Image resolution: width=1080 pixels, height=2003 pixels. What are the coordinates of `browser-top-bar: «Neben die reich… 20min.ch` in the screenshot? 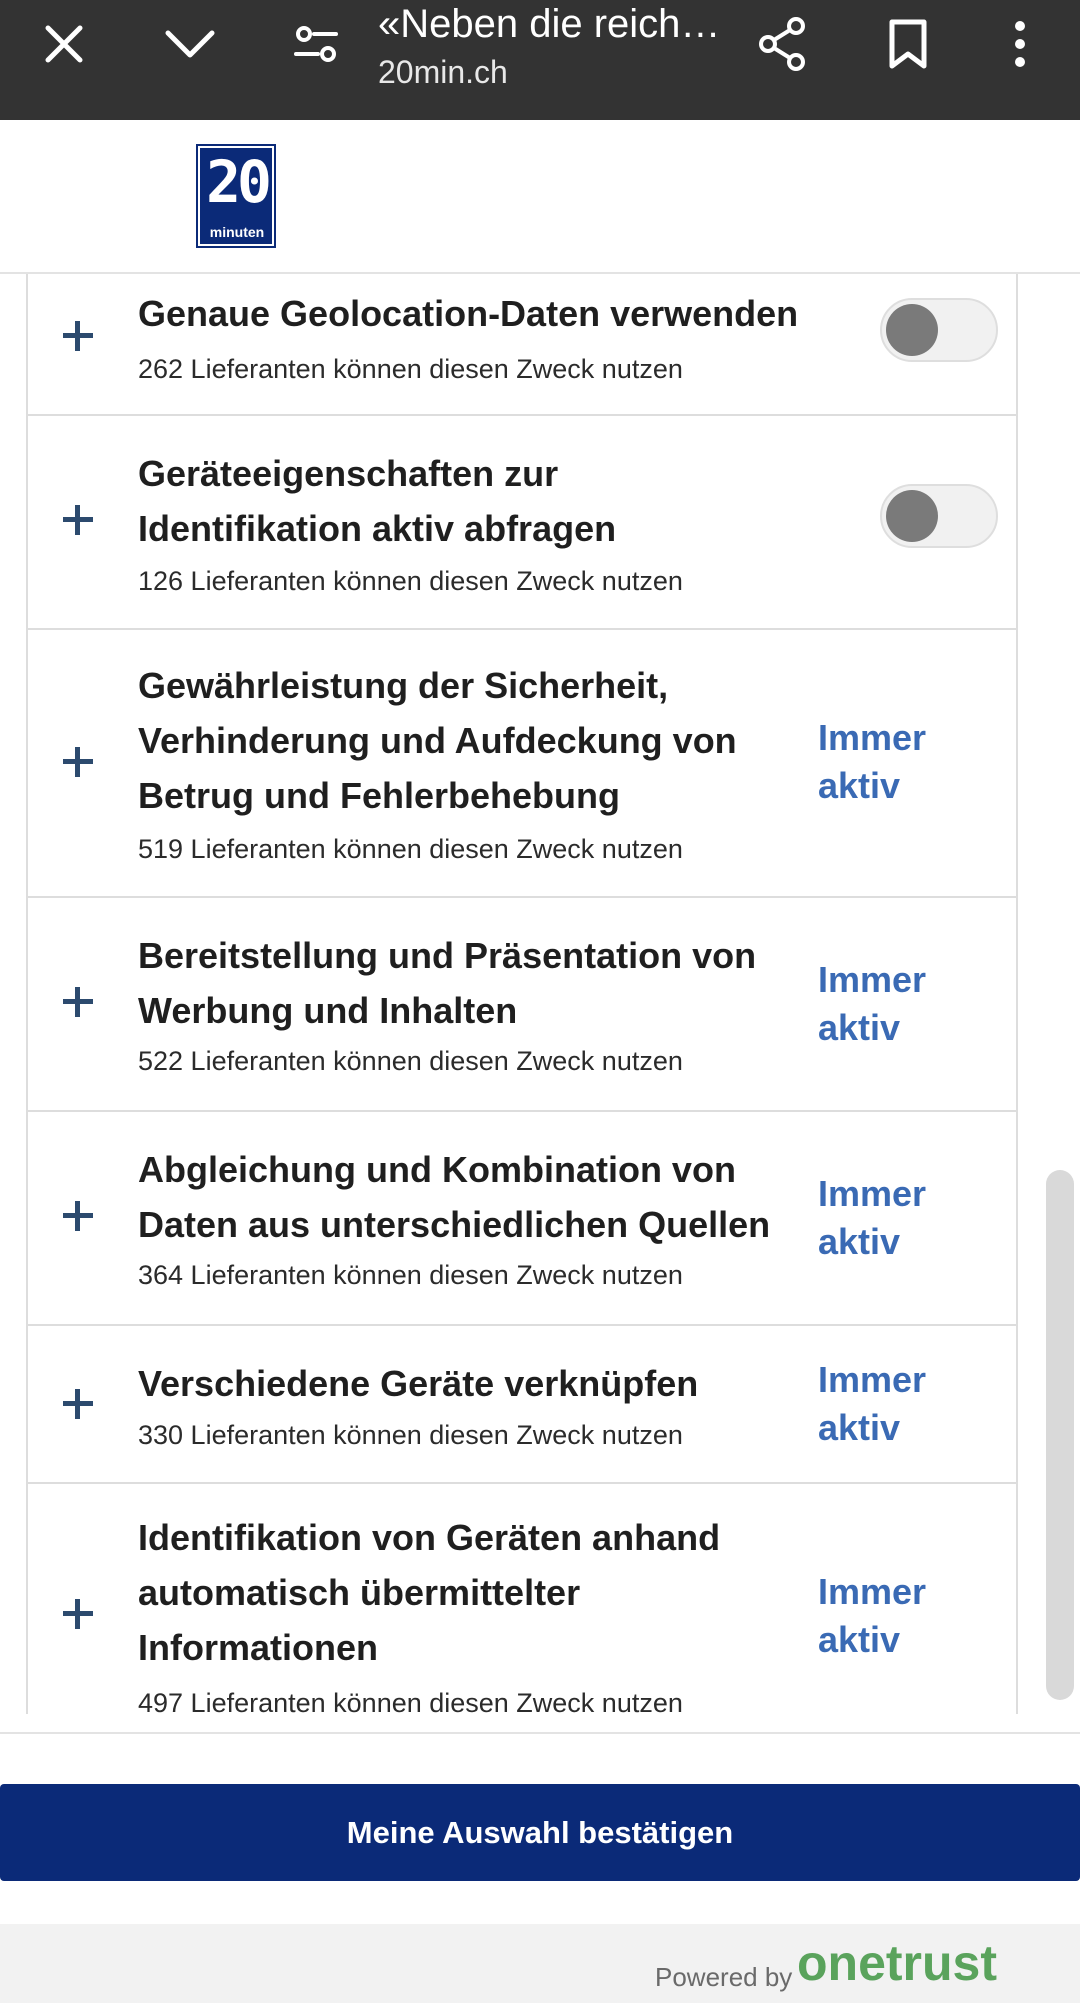 It's located at (540, 60).